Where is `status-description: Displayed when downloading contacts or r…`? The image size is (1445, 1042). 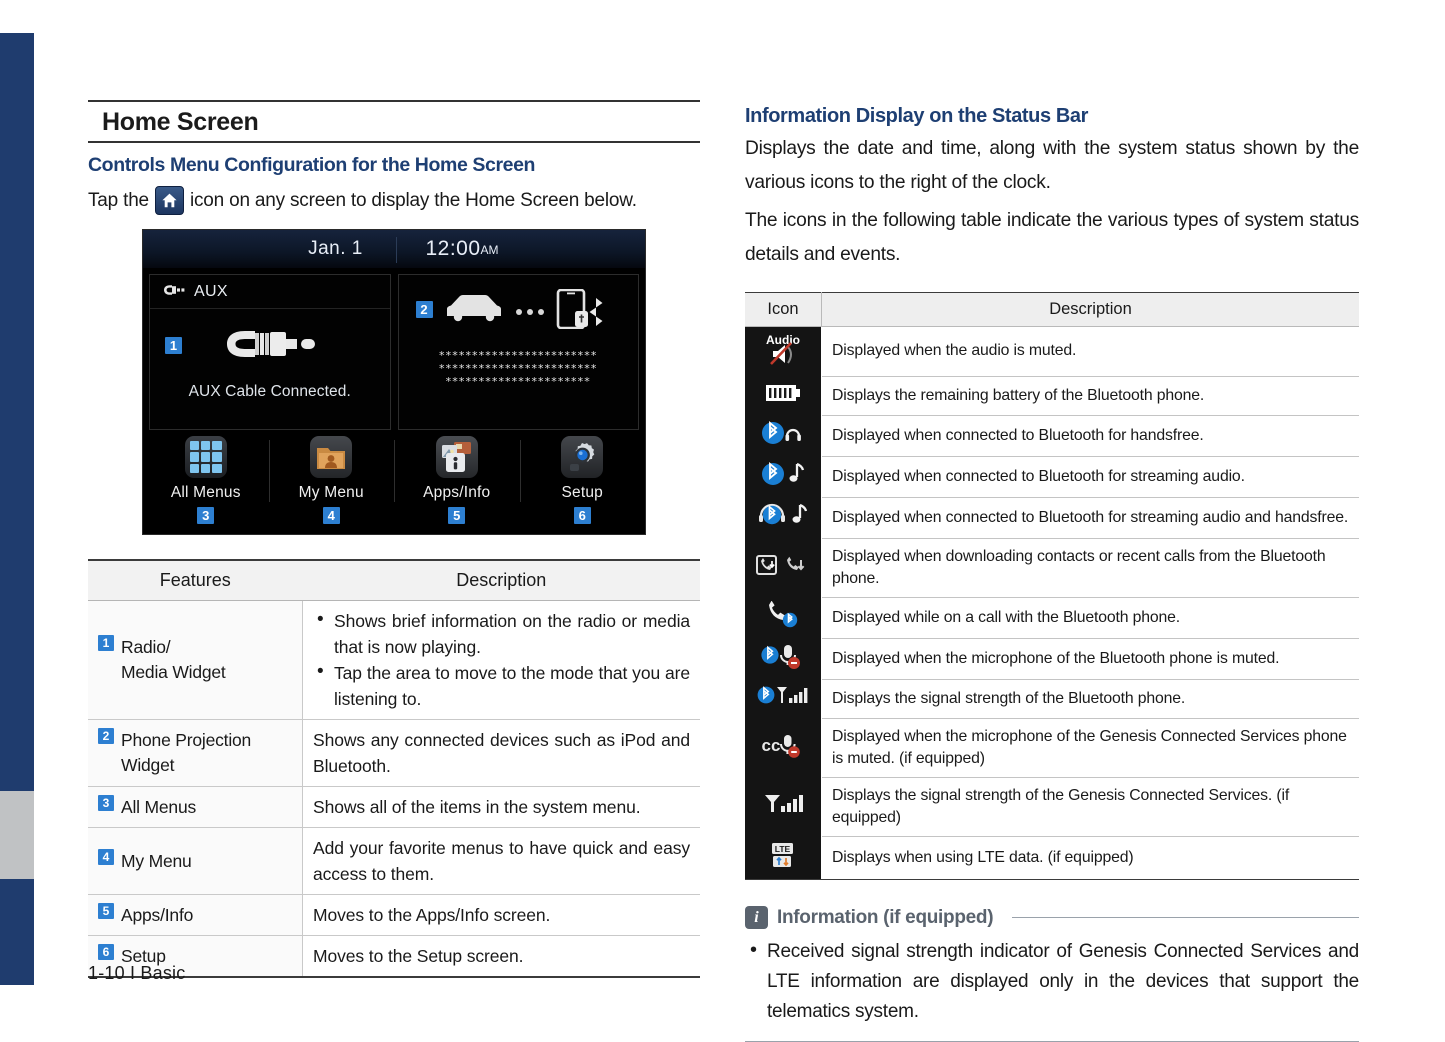
status-description: Displayed when downloading contacts or r… is located at coordinates (1090, 568).